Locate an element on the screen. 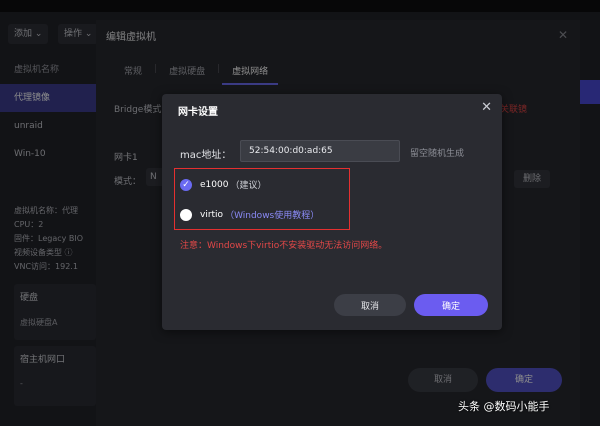 This screenshot has height=426, width=600. option-virtio: virtio （Windows使用教程） is located at coordinates (249, 214).